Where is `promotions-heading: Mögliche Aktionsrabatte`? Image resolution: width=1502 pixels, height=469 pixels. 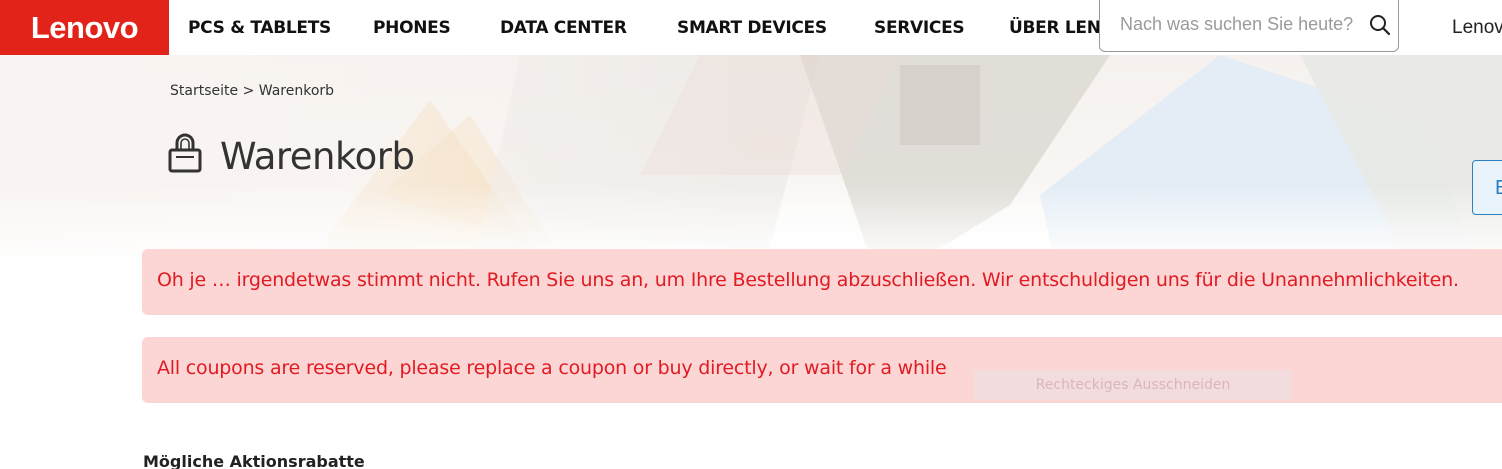
promotions-heading: Mögliche Aktionsrabatte is located at coordinates (254, 460).